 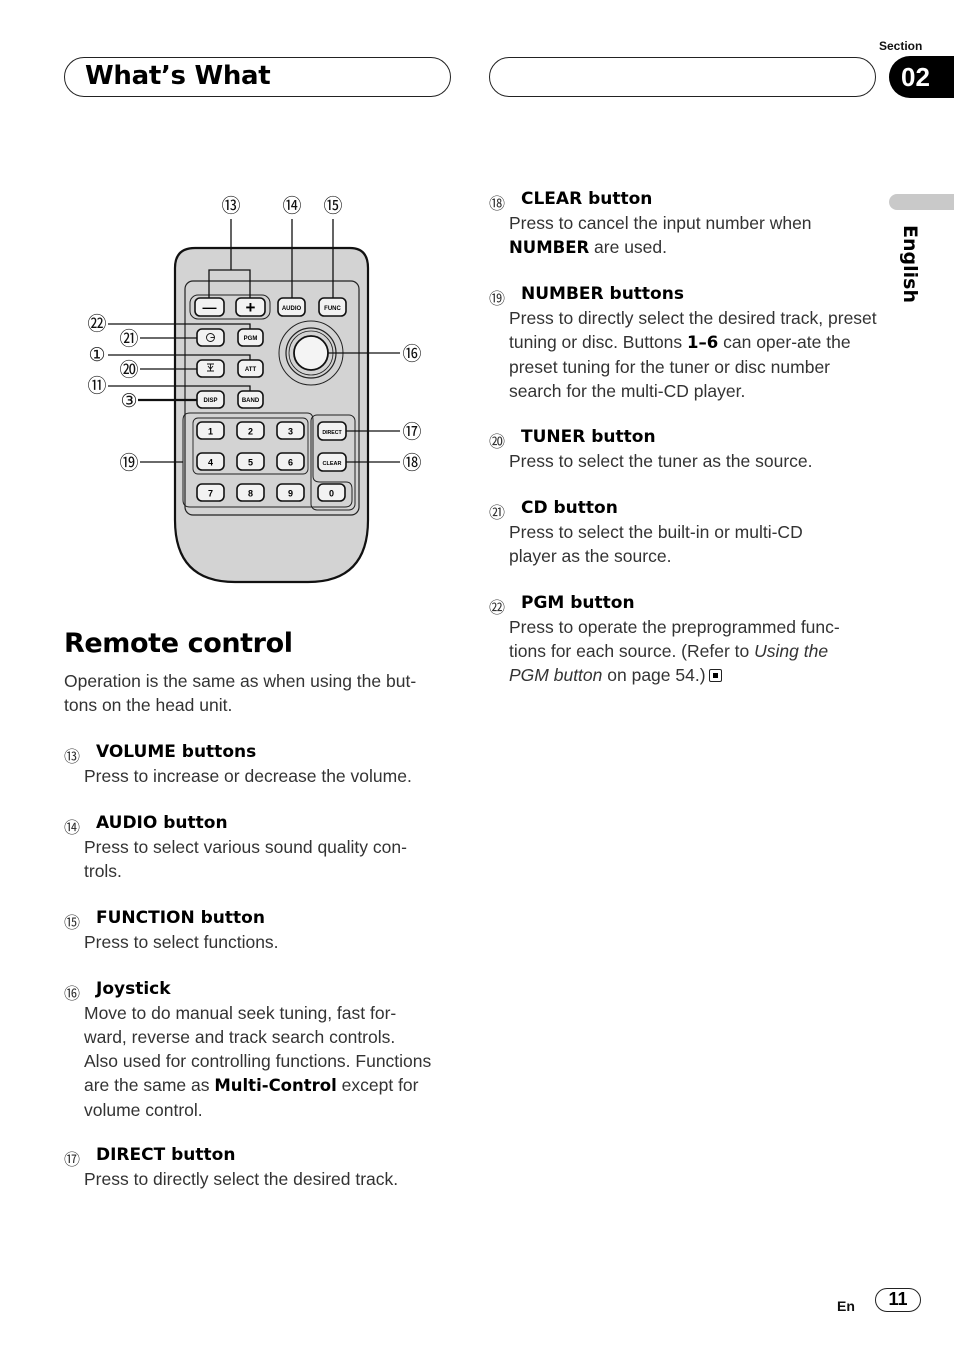 I want to click on language-tab: English, so click(x=909, y=265).